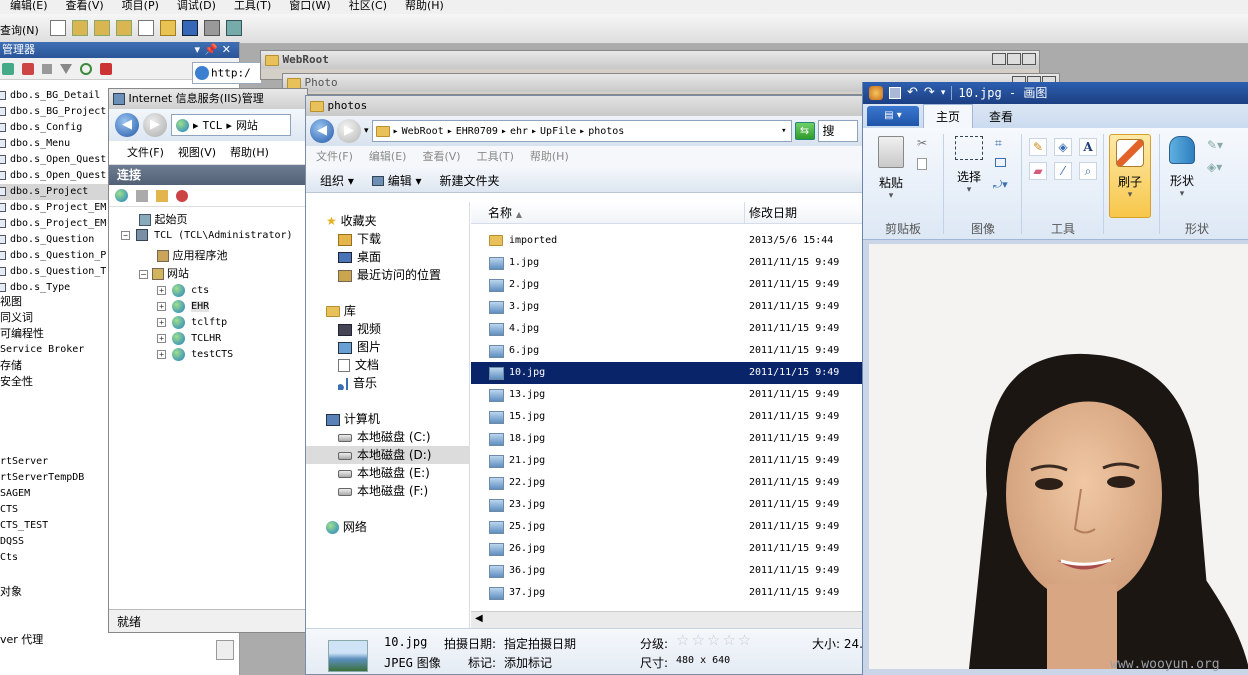 The width and height of the screenshot is (1248, 675). Describe the element at coordinates (891, 168) in the screenshot. I see `paste-button: 粘贴 ▾` at that location.